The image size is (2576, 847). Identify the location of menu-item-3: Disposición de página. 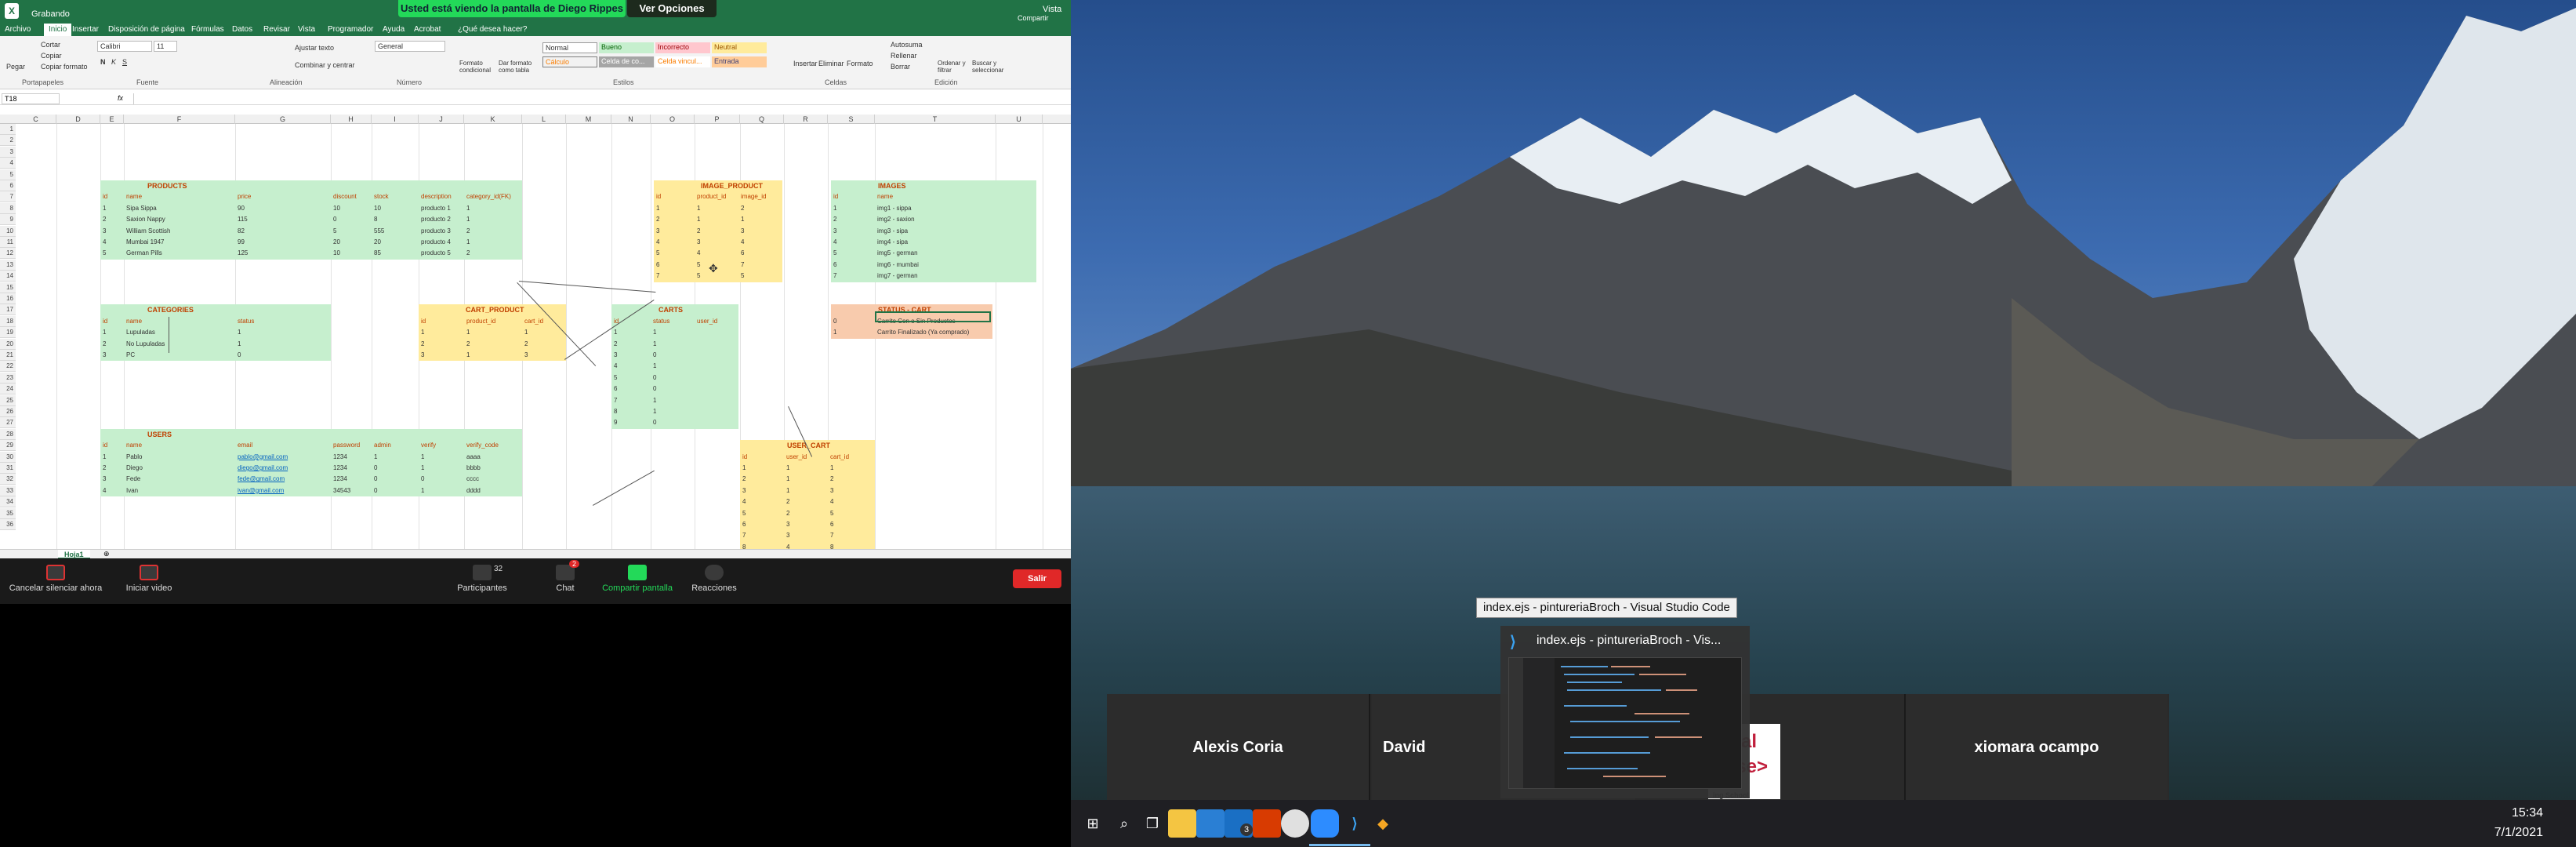
(146, 29).